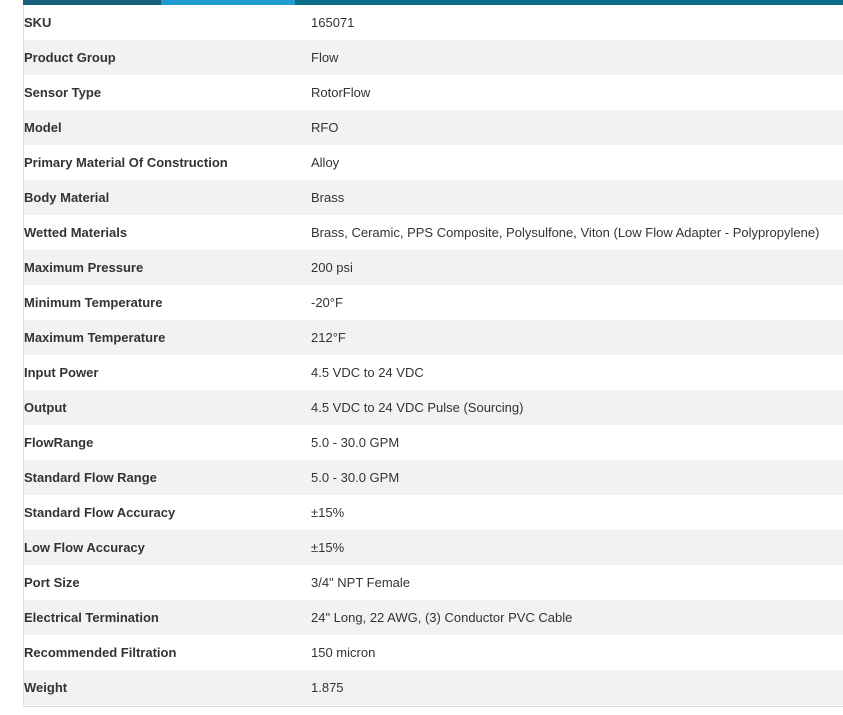 Image resolution: width=843 pixels, height=715 pixels. I want to click on spec-label: Recommended Filtration, so click(167, 652).